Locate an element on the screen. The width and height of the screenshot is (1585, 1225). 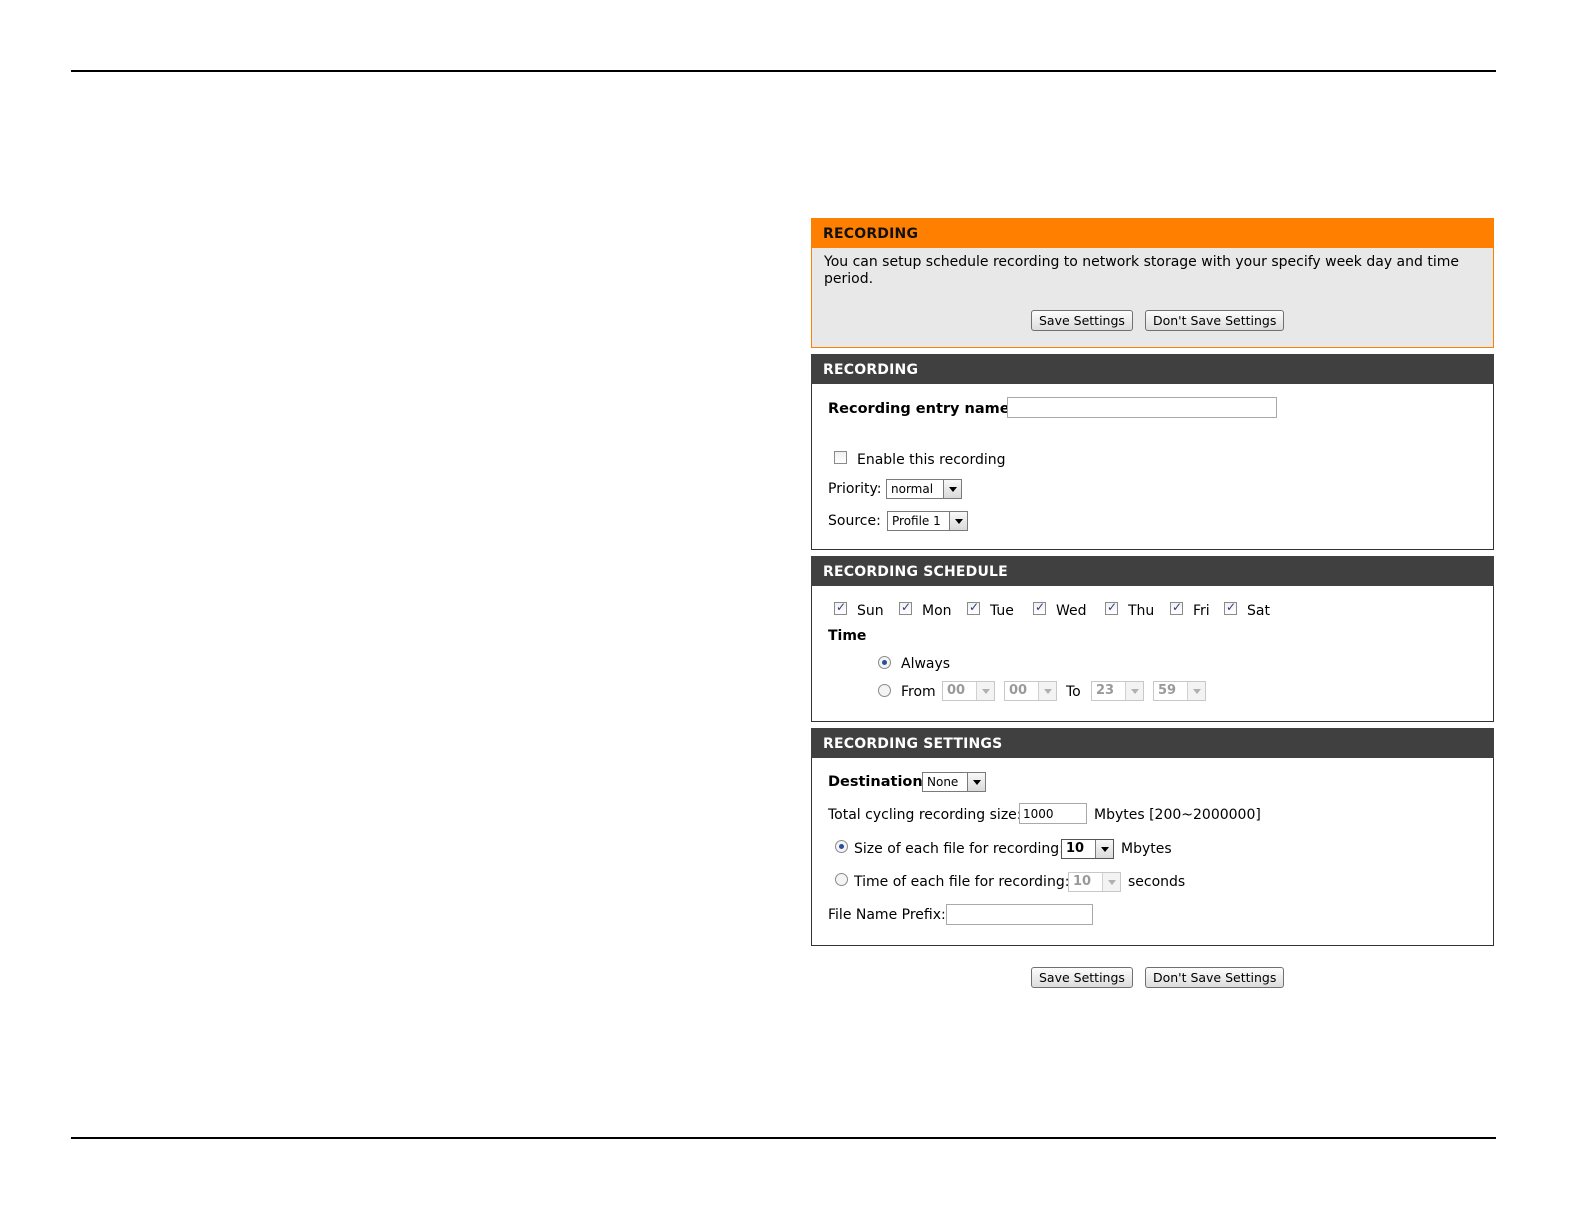
time-per-file-value: 10 is located at coordinates (1082, 881).